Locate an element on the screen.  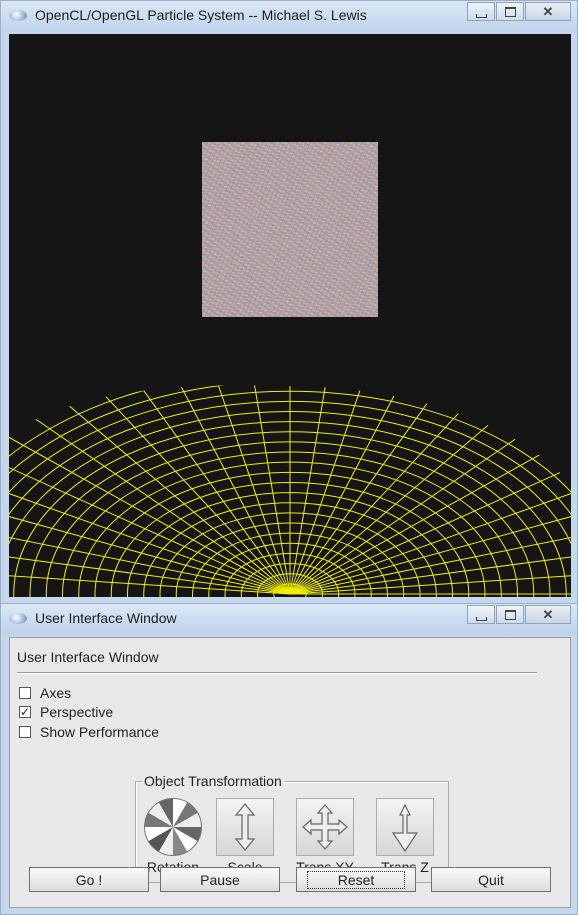
scale-tool: Scale is located at coordinates (245, 836).